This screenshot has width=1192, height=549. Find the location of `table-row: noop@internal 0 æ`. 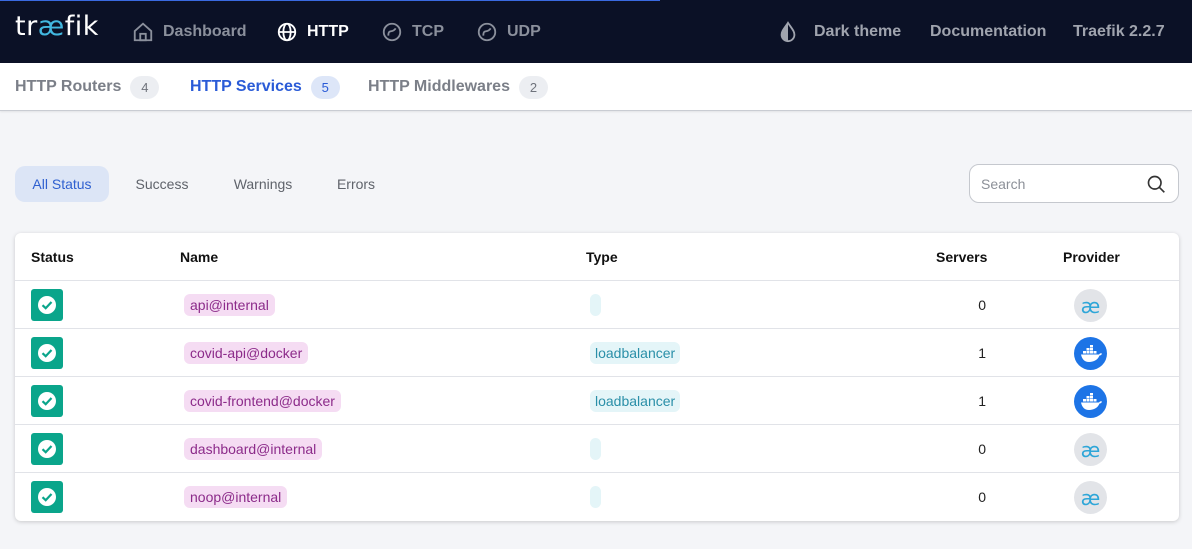

table-row: noop@internal 0 æ is located at coordinates (597, 497).